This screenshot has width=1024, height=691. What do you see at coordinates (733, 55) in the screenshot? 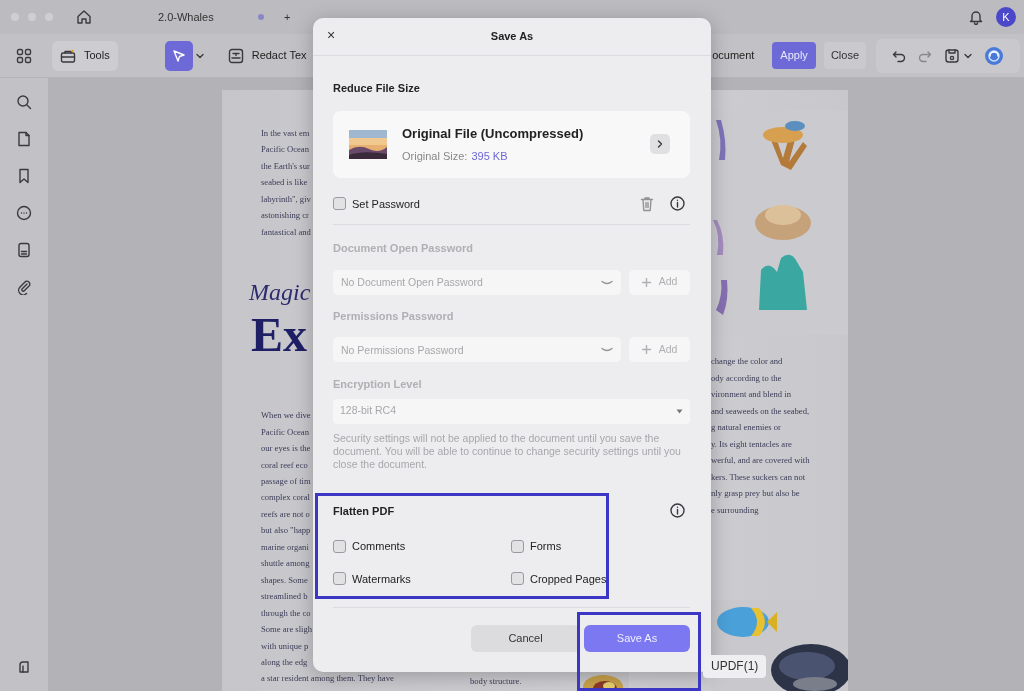
I see `document-tool: ocument` at bounding box center [733, 55].